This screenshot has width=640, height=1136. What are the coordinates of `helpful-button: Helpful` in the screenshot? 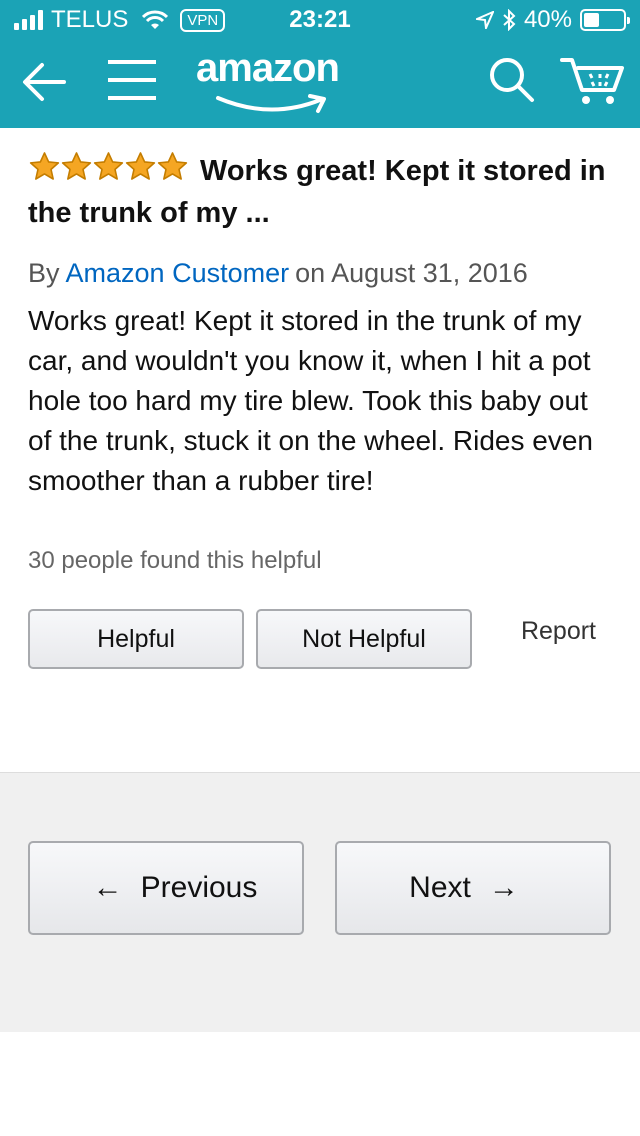 It's located at (136, 639).